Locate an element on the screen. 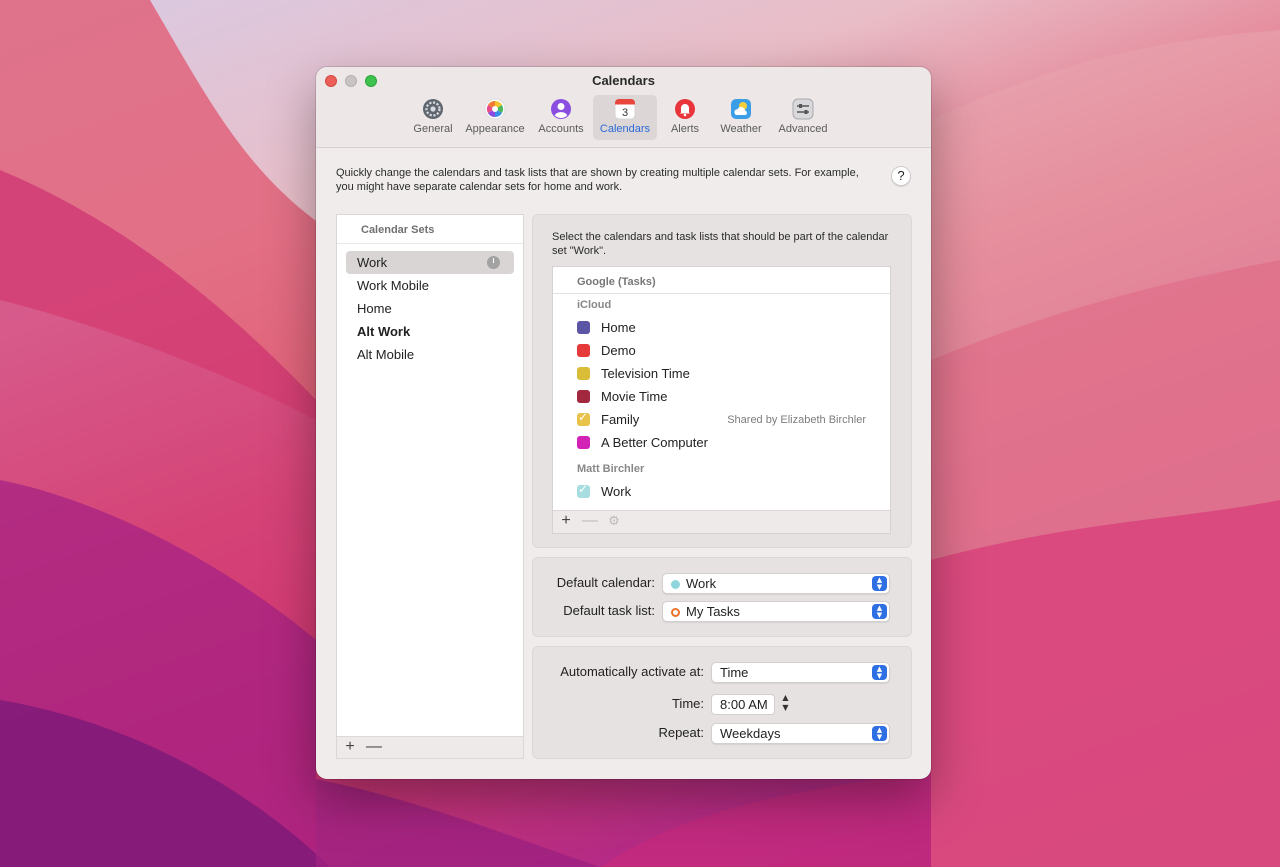  tab-accounts: Accounts is located at coordinates (561, 117).